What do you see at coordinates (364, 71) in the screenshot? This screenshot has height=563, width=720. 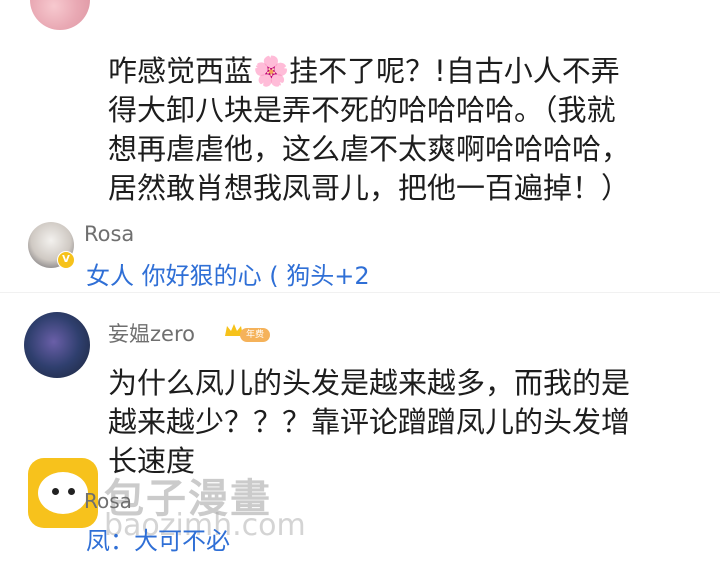 I see `comment-line: 咋感觉西蓝🌸挂不了呢？!自古小人不弄` at bounding box center [364, 71].